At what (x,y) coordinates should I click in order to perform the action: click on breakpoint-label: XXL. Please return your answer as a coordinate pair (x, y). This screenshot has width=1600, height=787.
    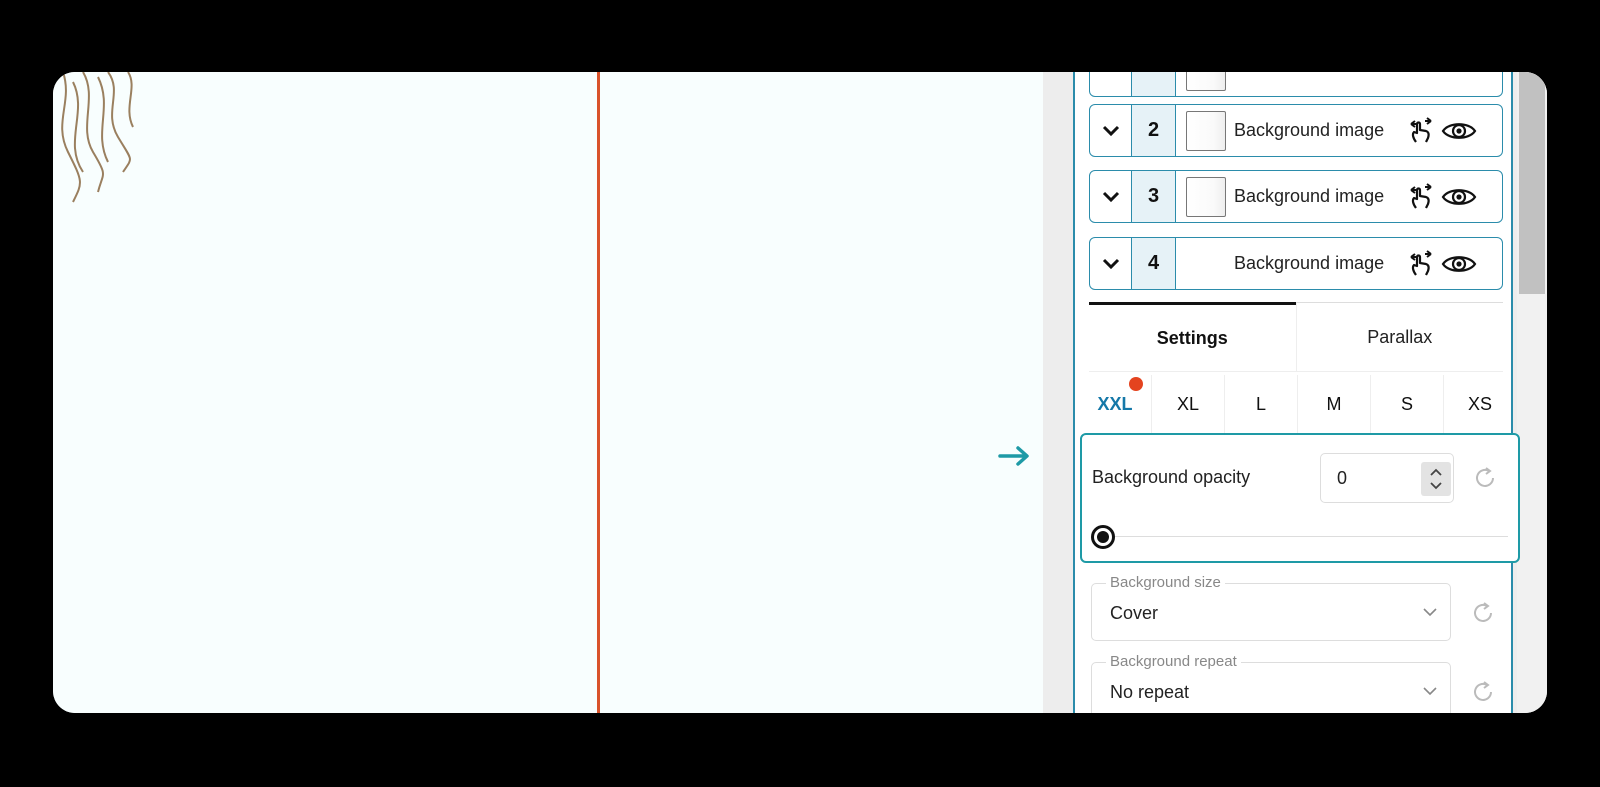
    Looking at the image, I should click on (1115, 403).